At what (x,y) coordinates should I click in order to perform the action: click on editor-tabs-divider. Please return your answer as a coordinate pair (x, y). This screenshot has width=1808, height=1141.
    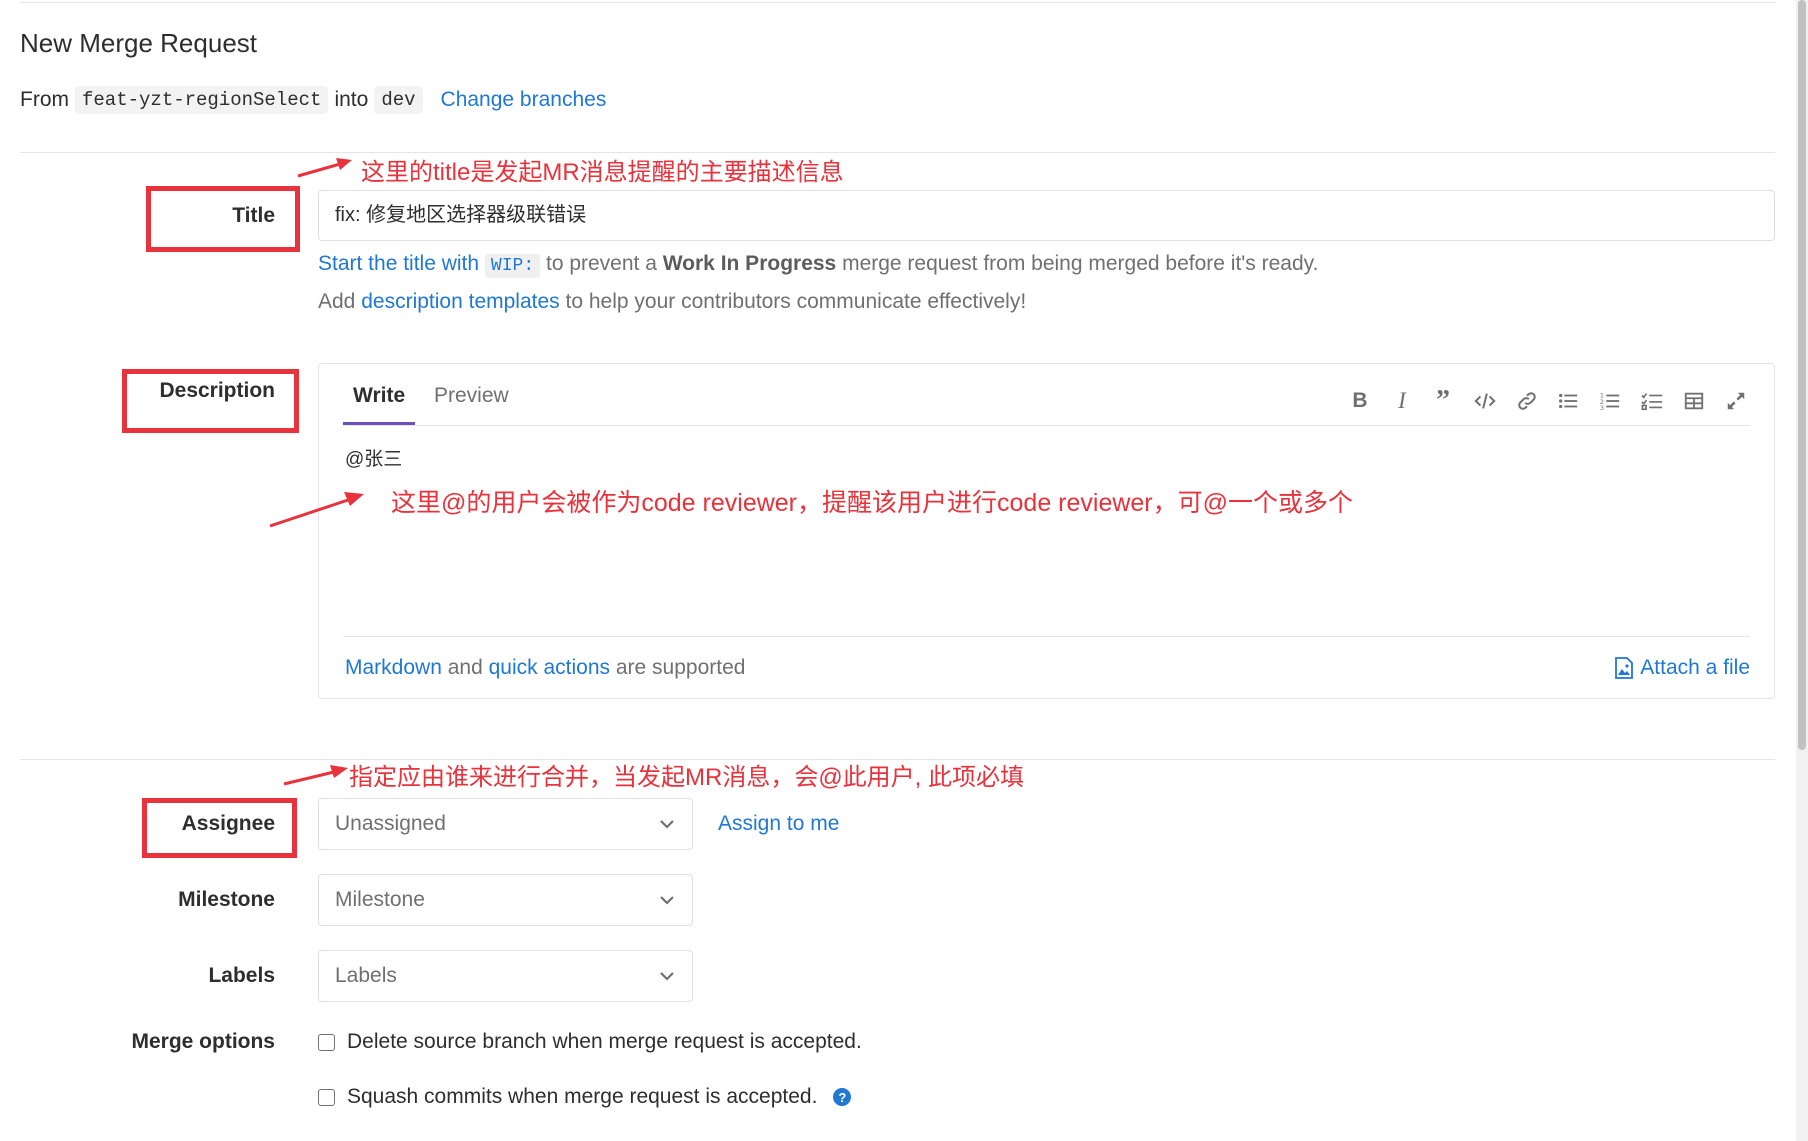
    Looking at the image, I should click on (1046, 425).